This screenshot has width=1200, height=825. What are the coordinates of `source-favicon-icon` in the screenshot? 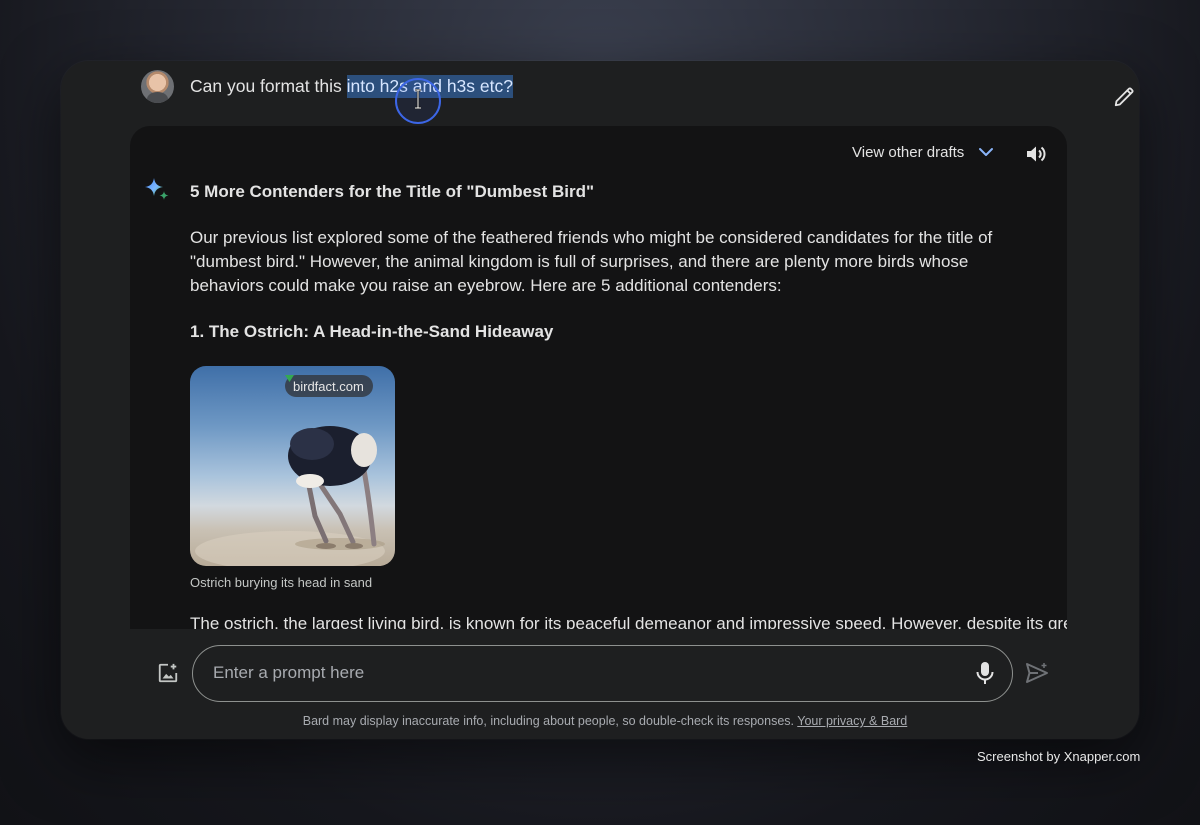 It's located at (289, 378).